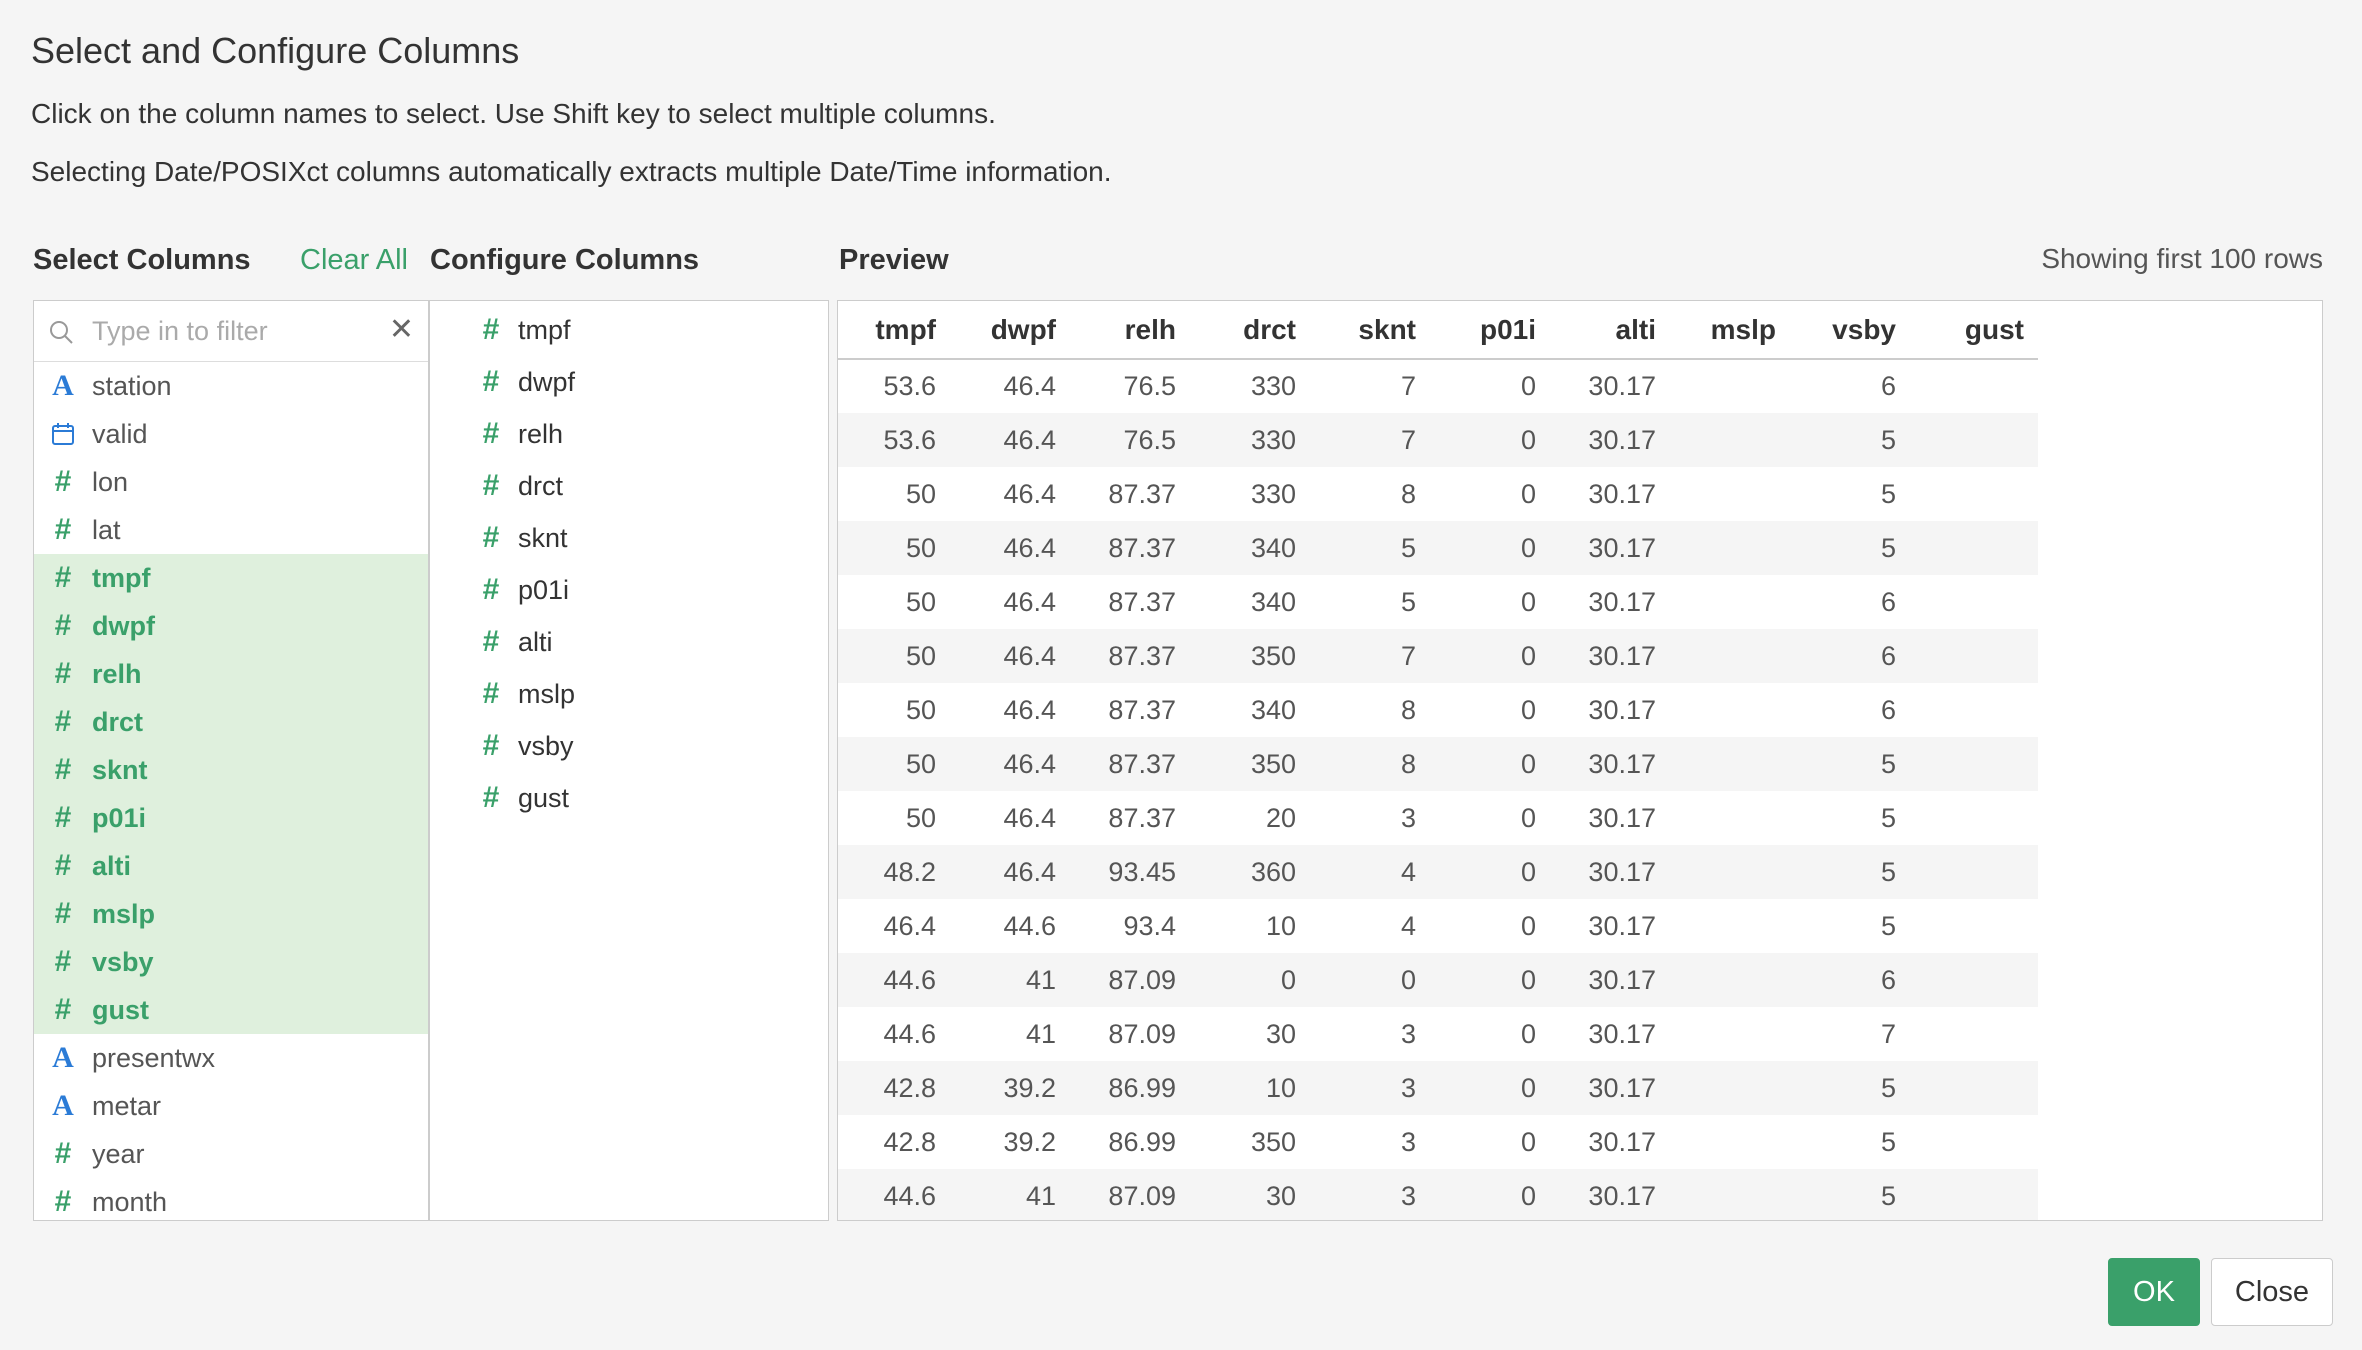 The height and width of the screenshot is (1350, 2362). I want to click on table-cell: 10, so click(1250, 1088).